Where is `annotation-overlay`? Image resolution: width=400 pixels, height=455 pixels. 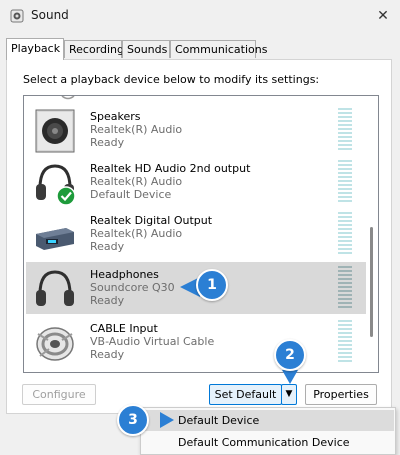
annotation-overlay is located at coordinates (229, 352).